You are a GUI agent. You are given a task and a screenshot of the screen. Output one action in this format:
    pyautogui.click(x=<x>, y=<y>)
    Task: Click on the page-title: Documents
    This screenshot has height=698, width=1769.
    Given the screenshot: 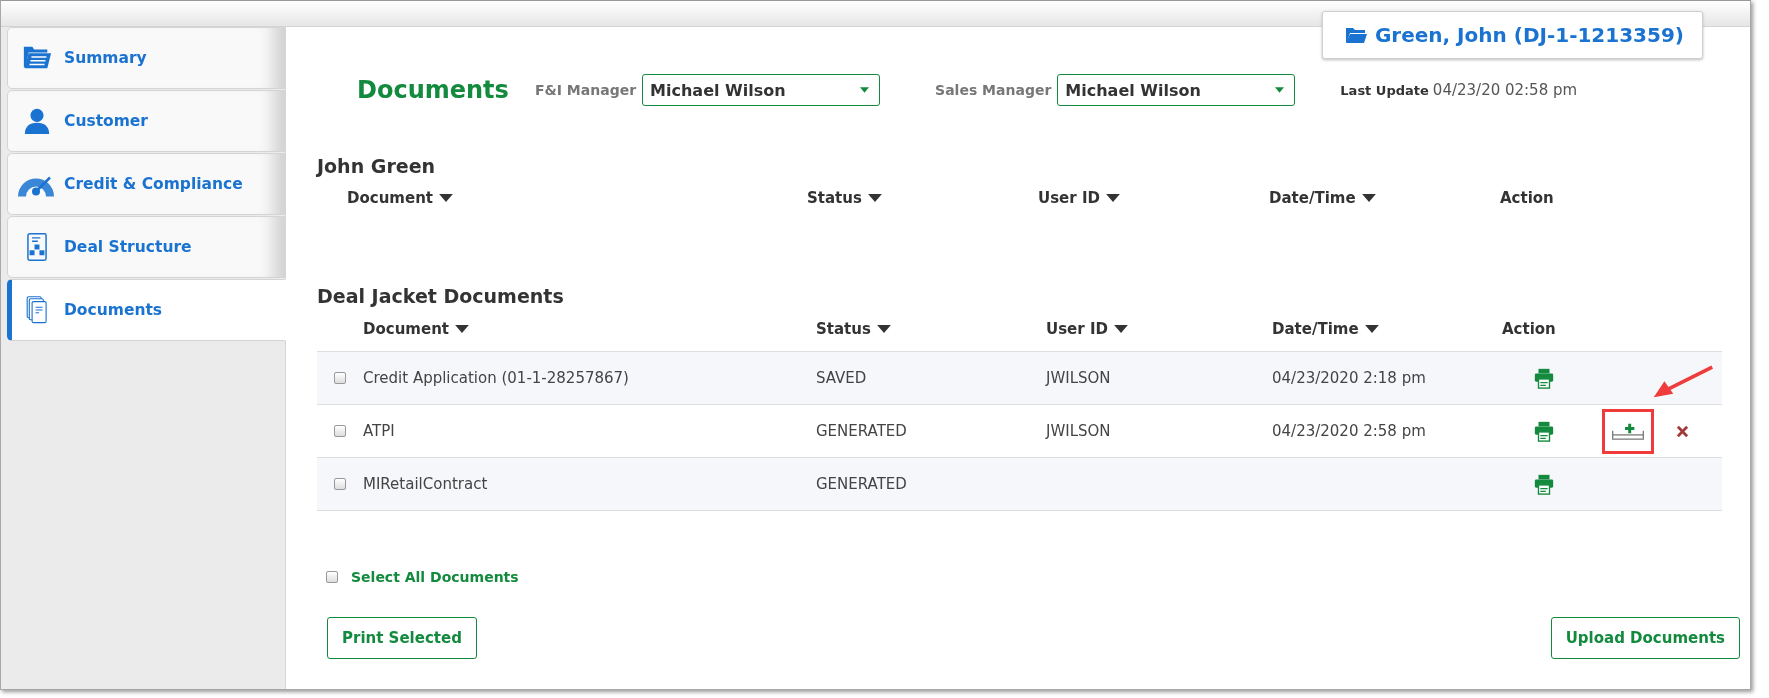 What is the action you would take?
    pyautogui.click(x=433, y=90)
    